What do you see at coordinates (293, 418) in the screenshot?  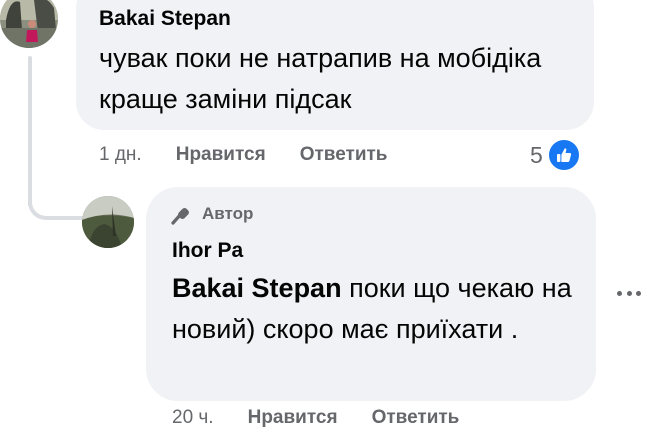 I see `reply-like-button: Нравится` at bounding box center [293, 418].